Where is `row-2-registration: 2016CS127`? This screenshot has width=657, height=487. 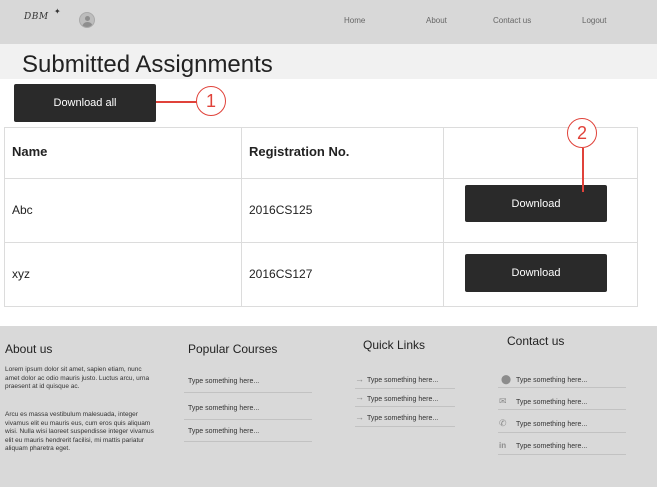
row-2-registration: 2016CS127 is located at coordinates (281, 274).